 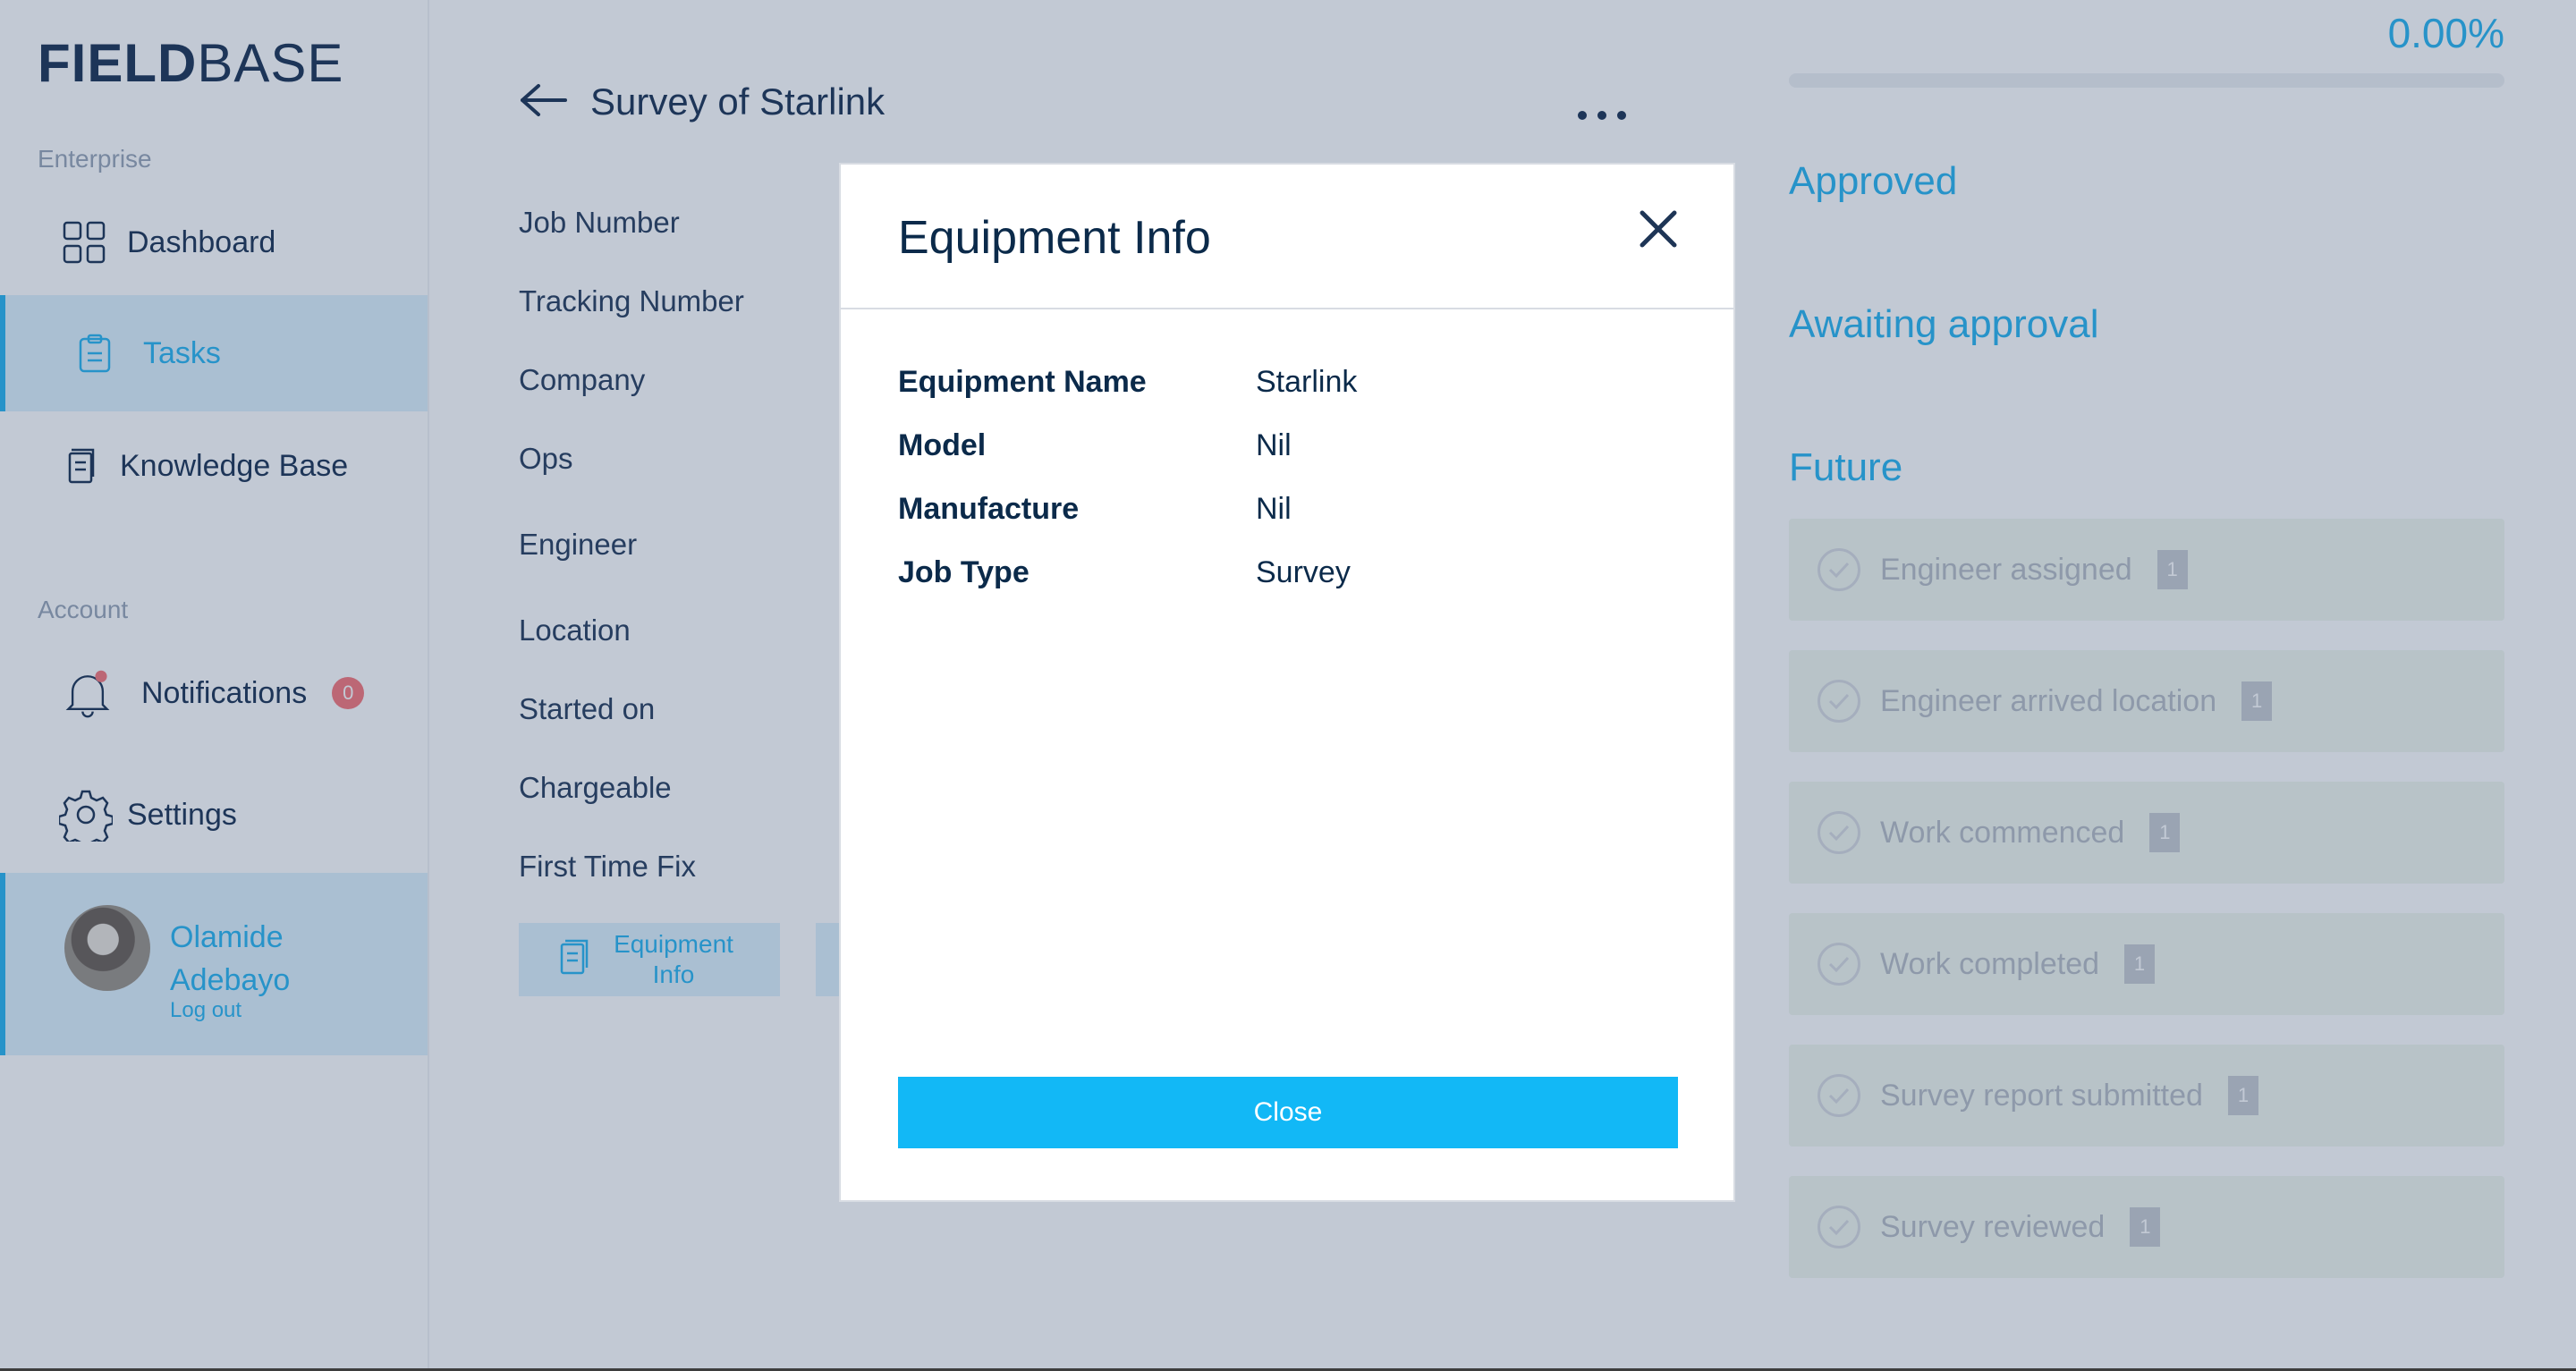 I want to click on info-key: Equipment Name, so click(x=1022, y=381).